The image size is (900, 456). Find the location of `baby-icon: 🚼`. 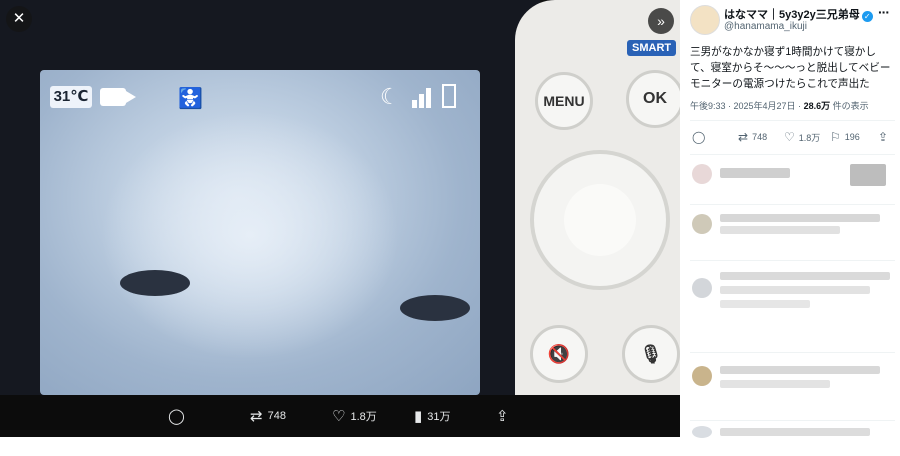

baby-icon: 🚼 is located at coordinates (190, 99).